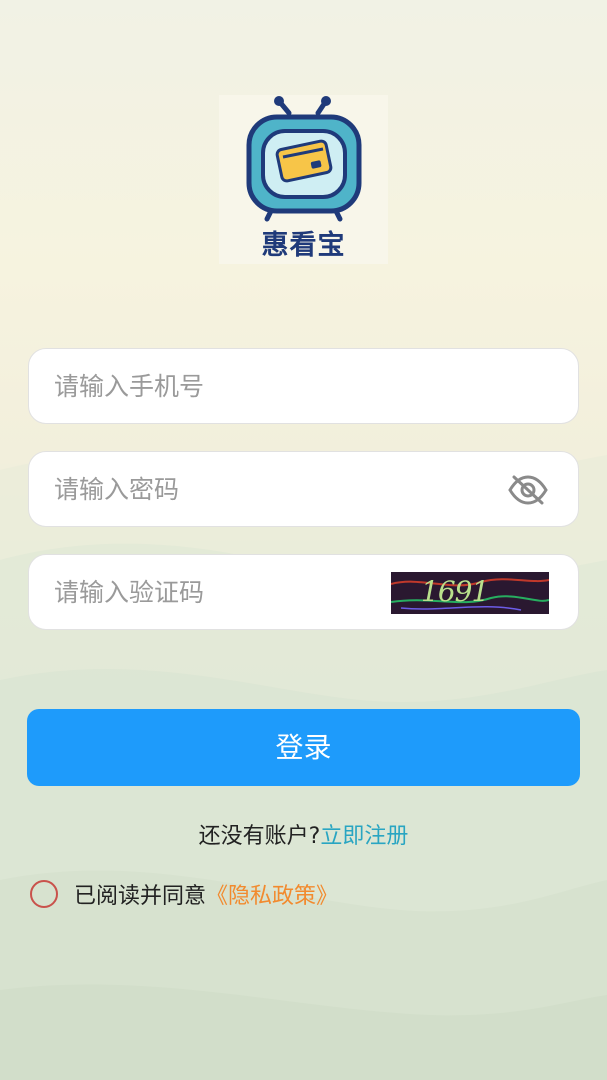  I want to click on password-field, so click(303, 489).